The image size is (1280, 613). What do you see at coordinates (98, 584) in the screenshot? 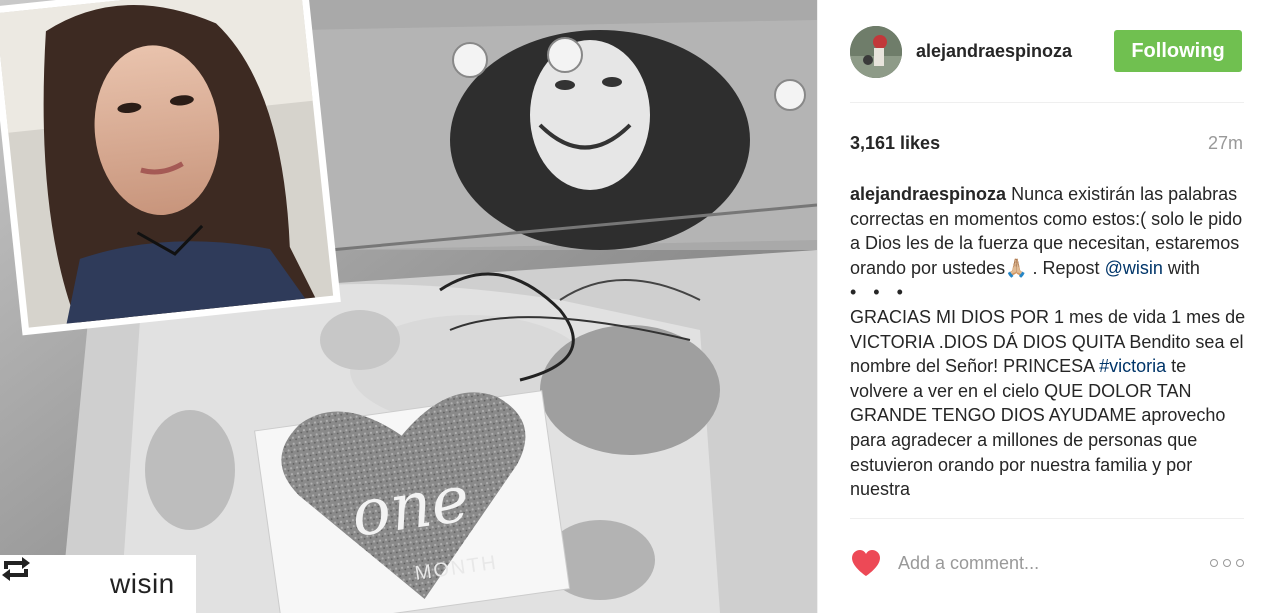
I see `repost-badge: wisin` at bounding box center [98, 584].